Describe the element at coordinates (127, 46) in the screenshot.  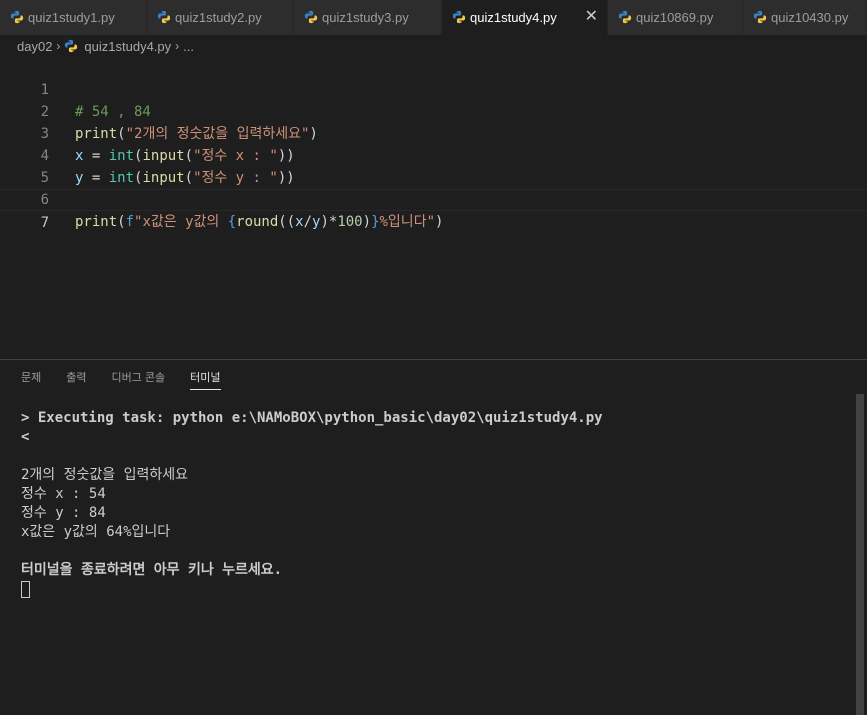
I see `breadcrumb-file: quiz1study4.py` at that location.